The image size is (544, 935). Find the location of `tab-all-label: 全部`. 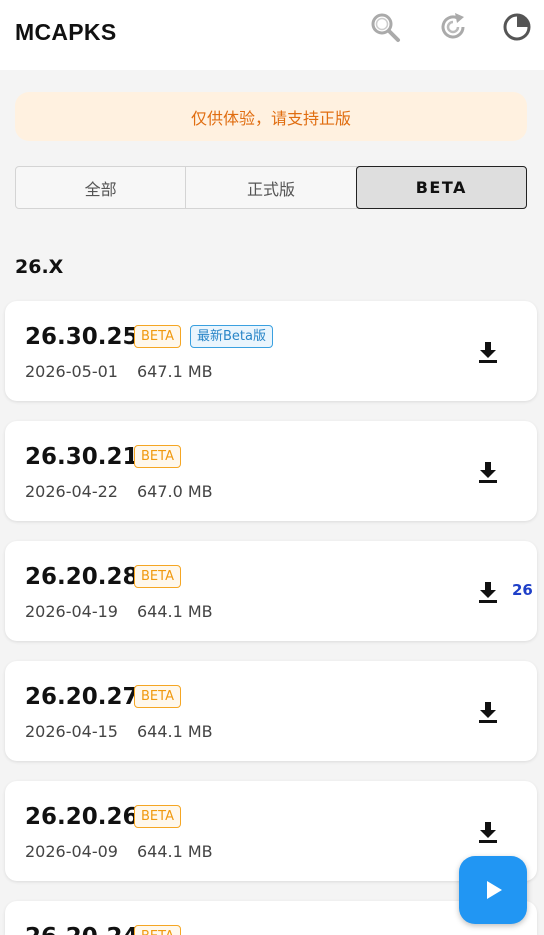

tab-all-label: 全部 is located at coordinates (100, 189).